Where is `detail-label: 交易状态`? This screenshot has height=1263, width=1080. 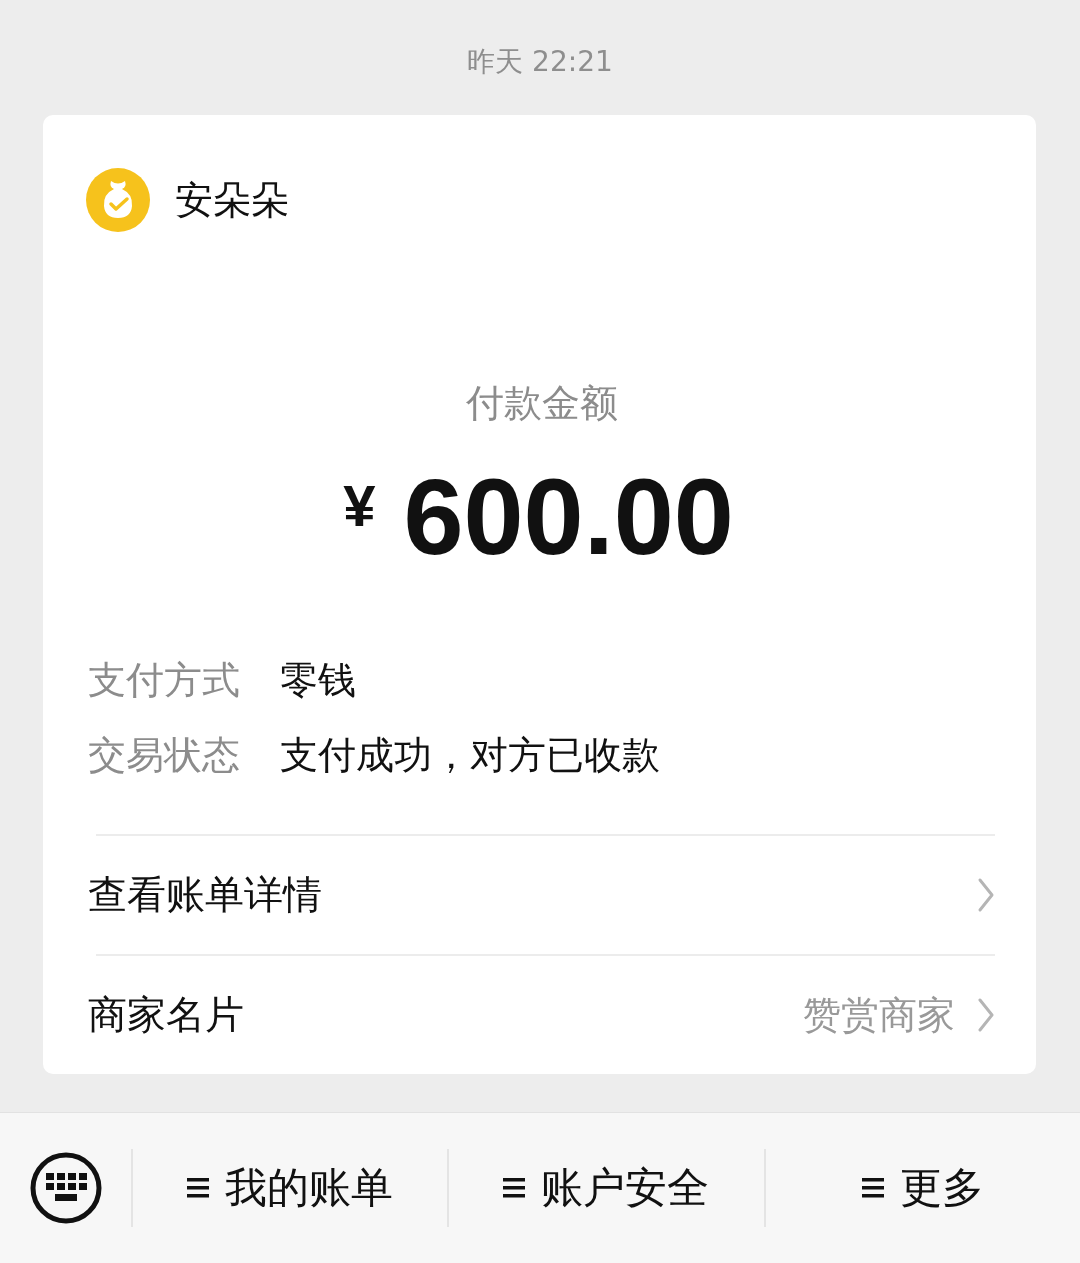
detail-label: 交易状态 is located at coordinates (164, 755).